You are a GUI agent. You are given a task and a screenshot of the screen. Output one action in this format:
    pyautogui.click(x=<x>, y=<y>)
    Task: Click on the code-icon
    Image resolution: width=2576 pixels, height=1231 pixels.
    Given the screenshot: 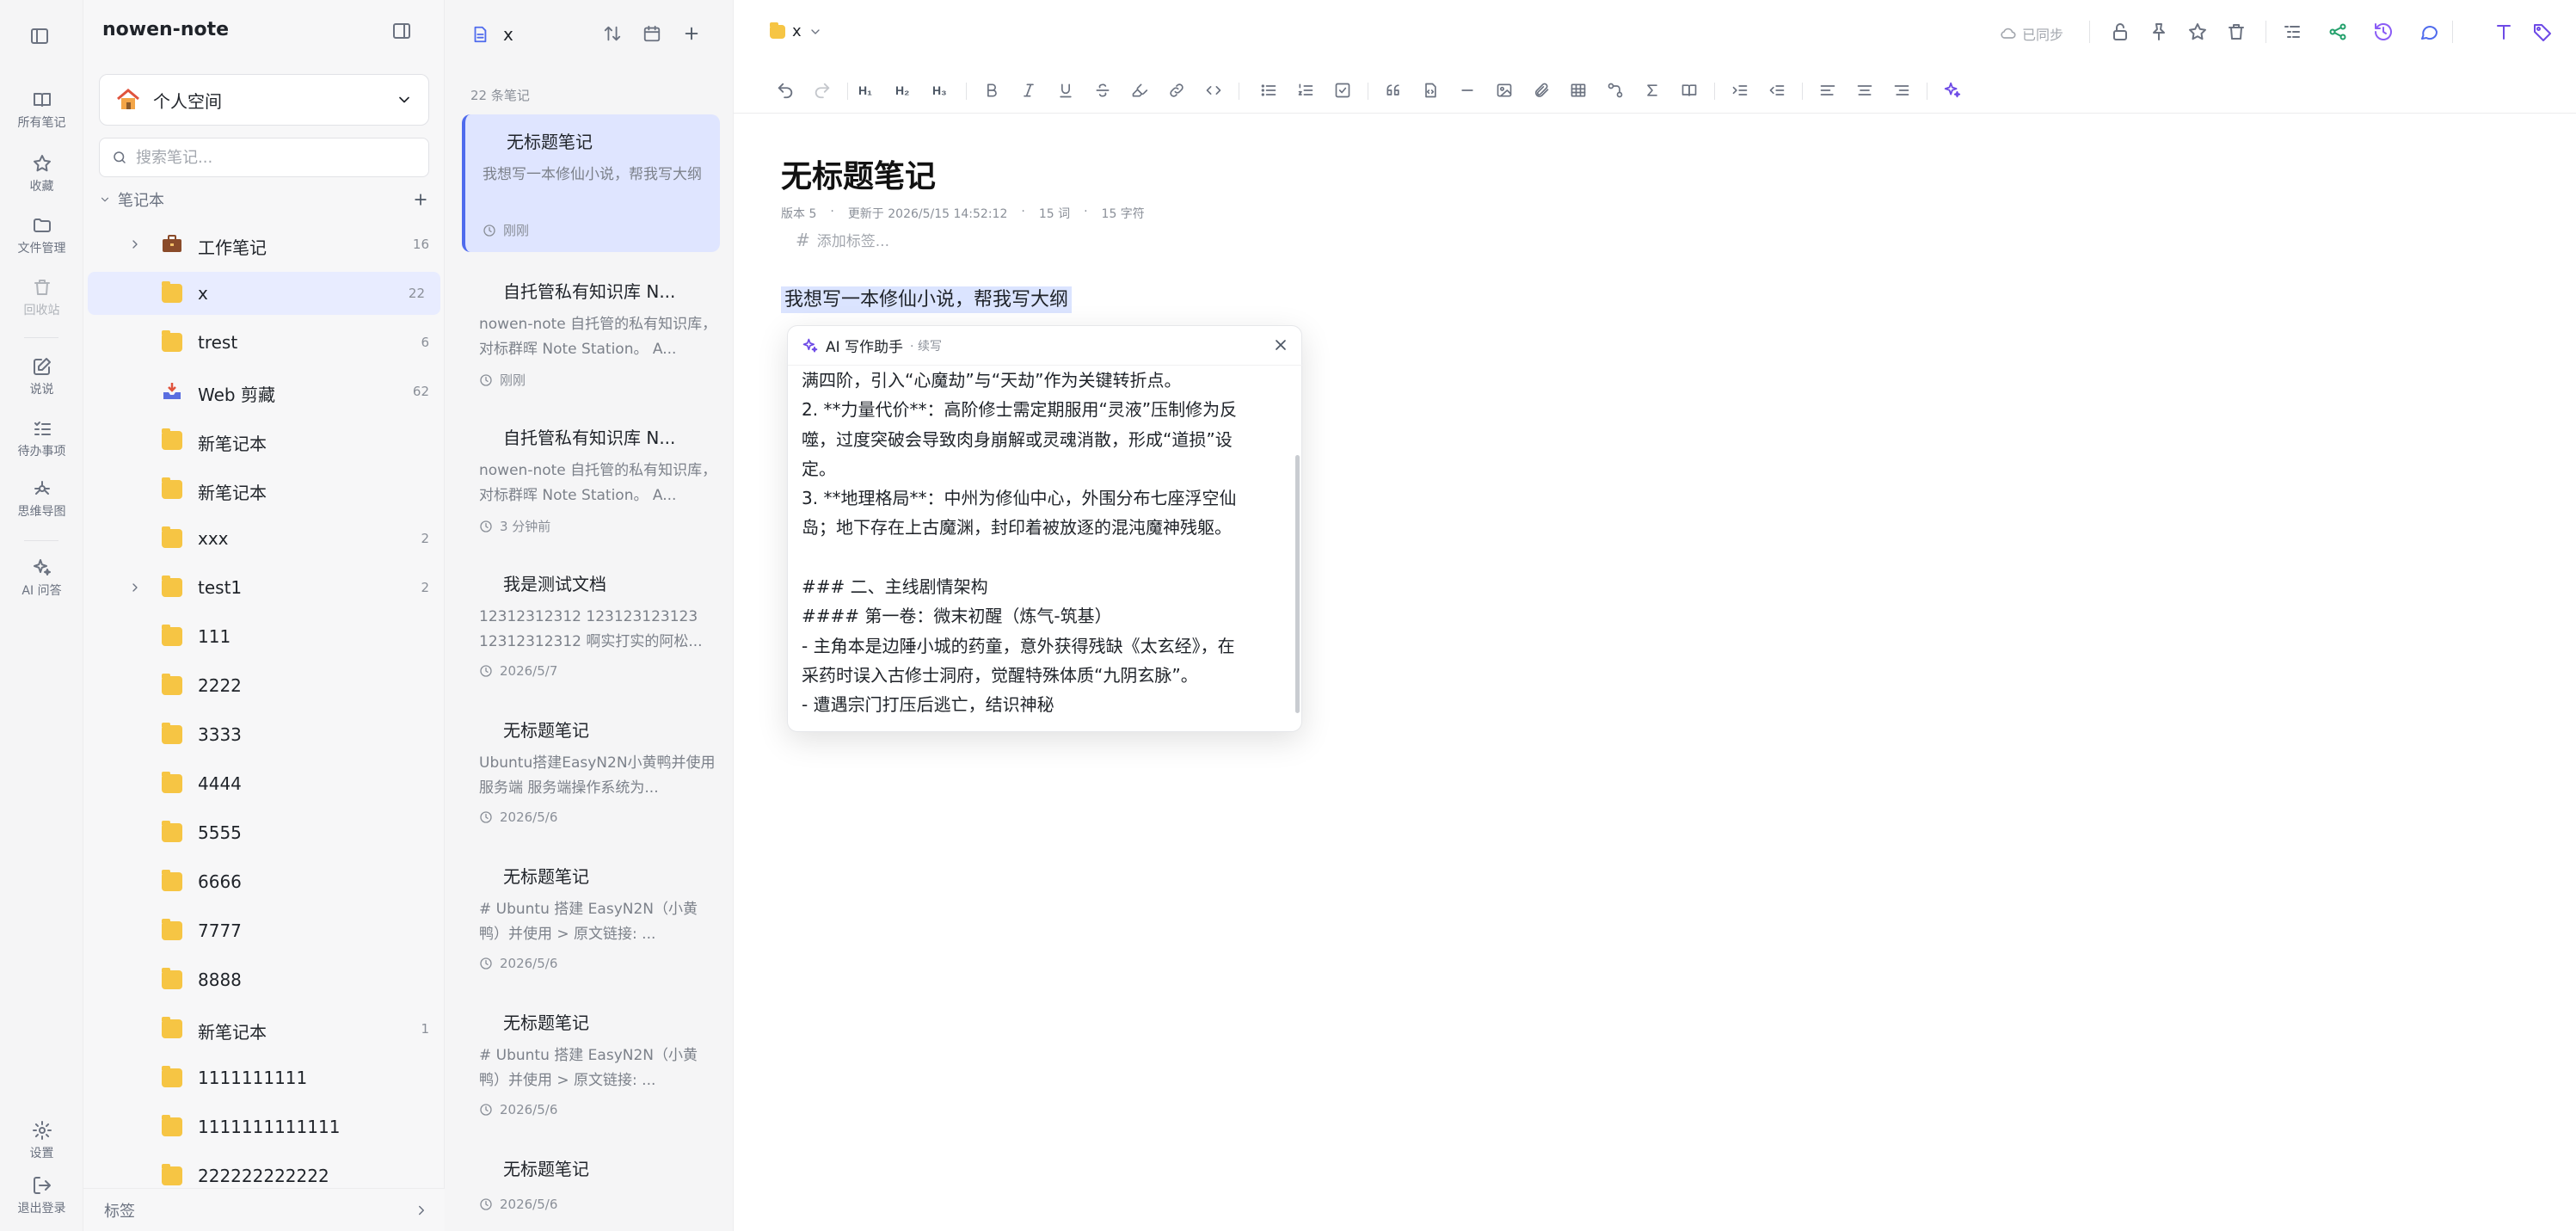 What is the action you would take?
    pyautogui.click(x=1214, y=90)
    